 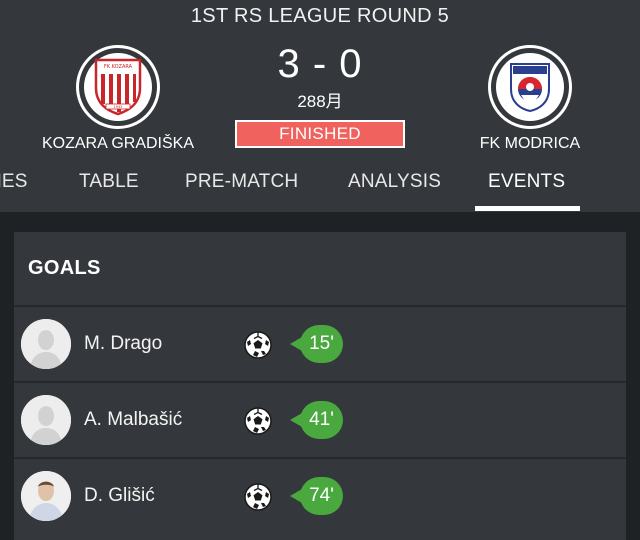 What do you see at coordinates (109, 184) in the screenshot?
I see `tab-table: TABLE` at bounding box center [109, 184].